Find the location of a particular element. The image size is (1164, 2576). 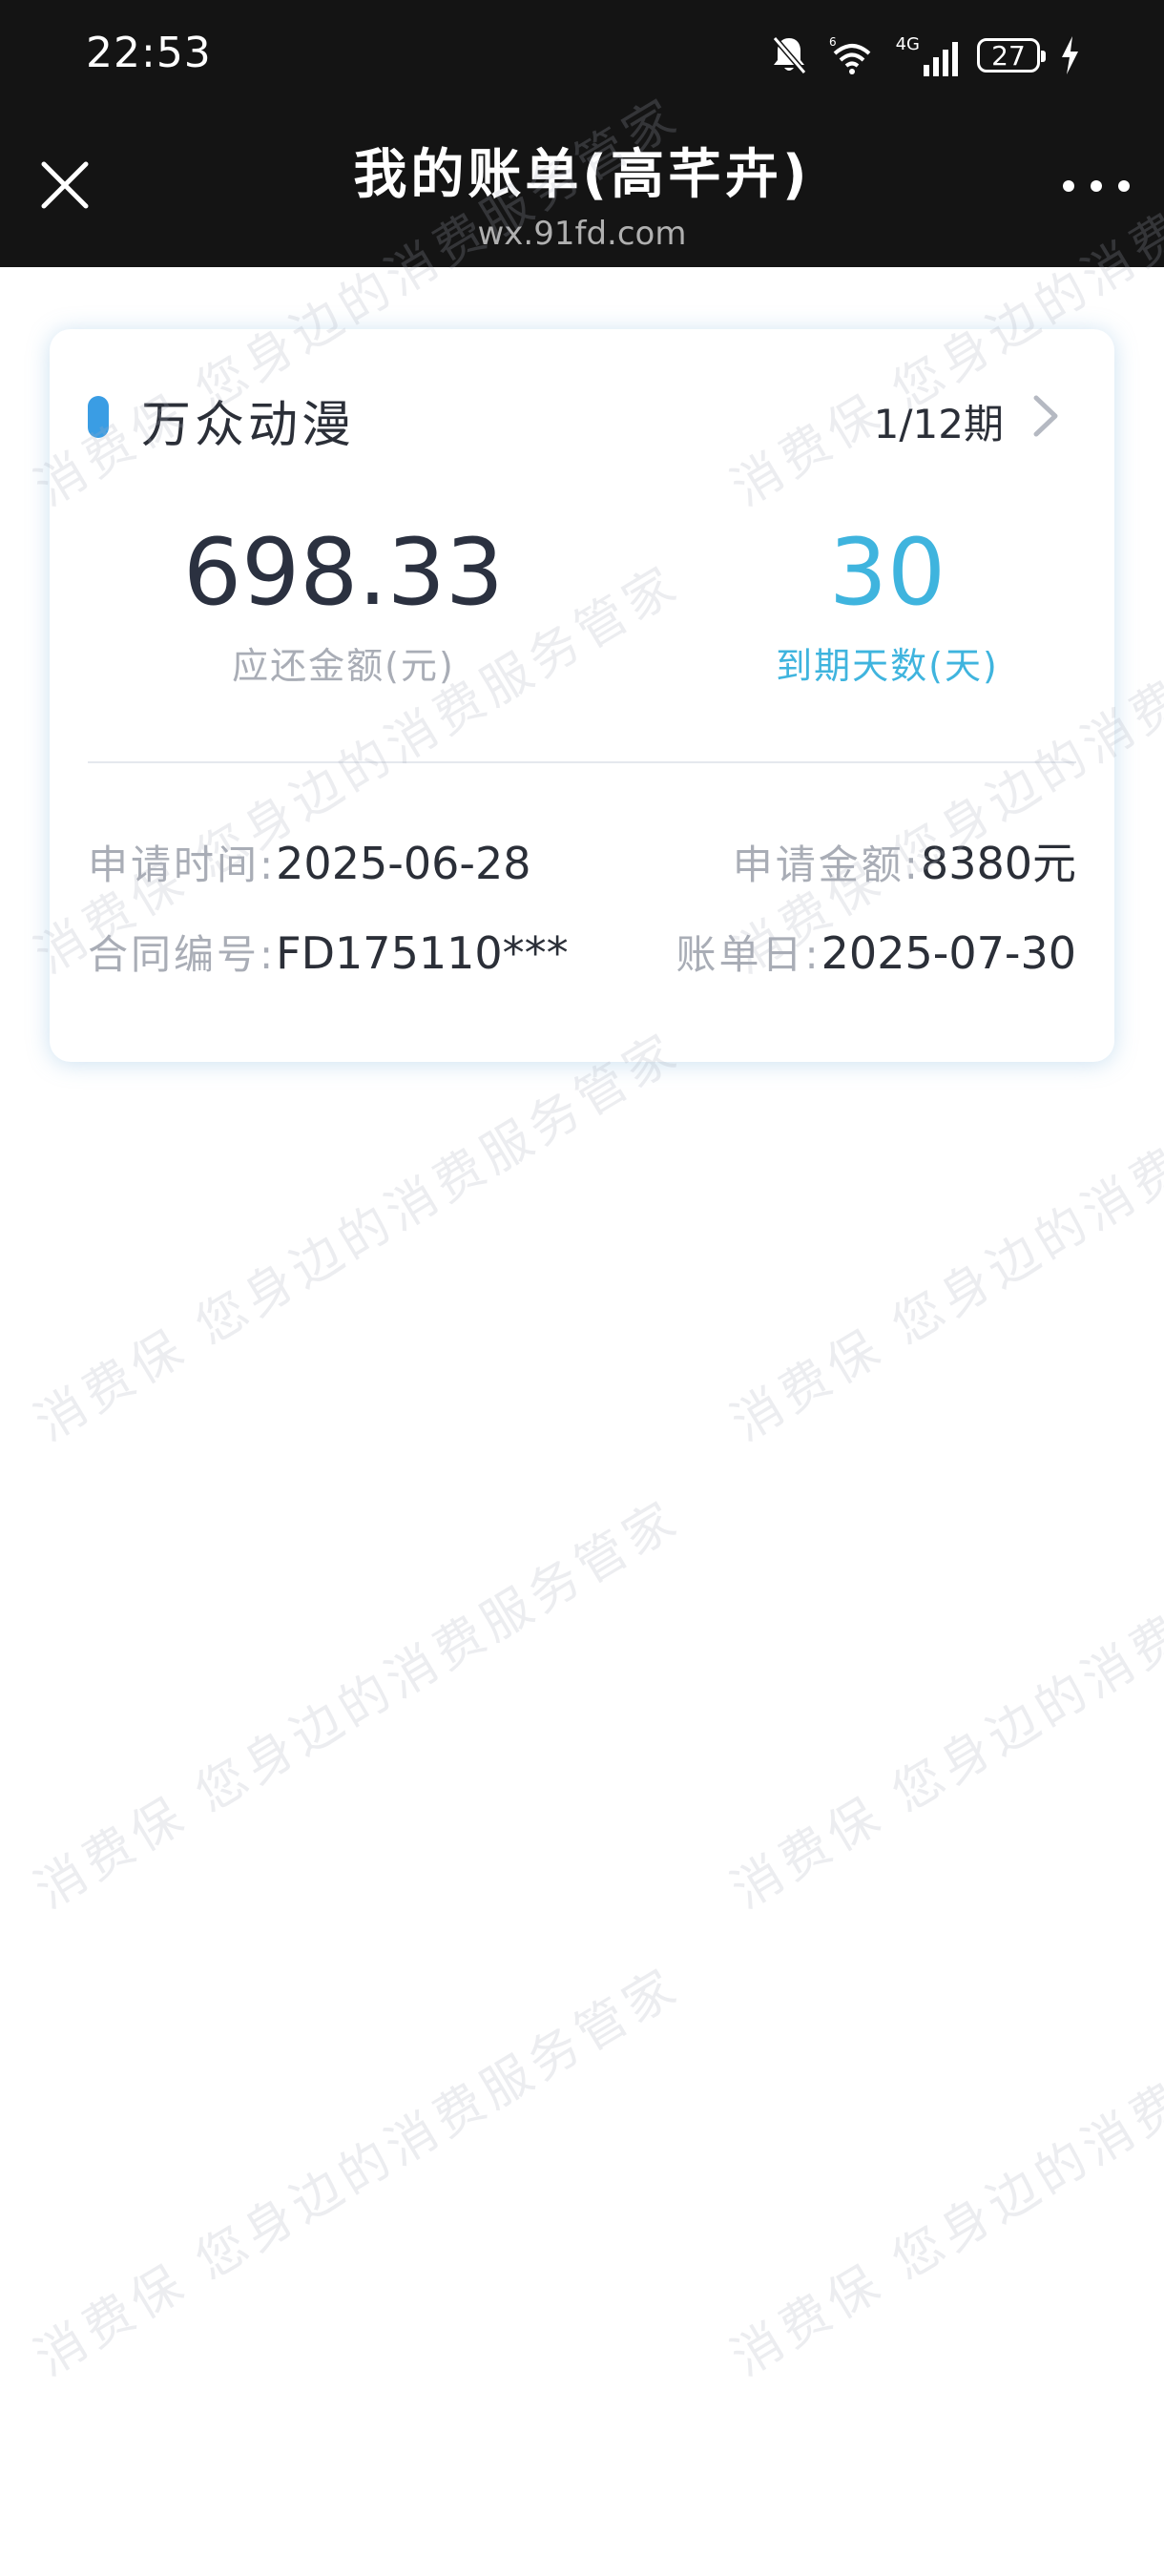

title-block: 我的账单(高芊卉) wx.91fd.com is located at coordinates (582, 192).